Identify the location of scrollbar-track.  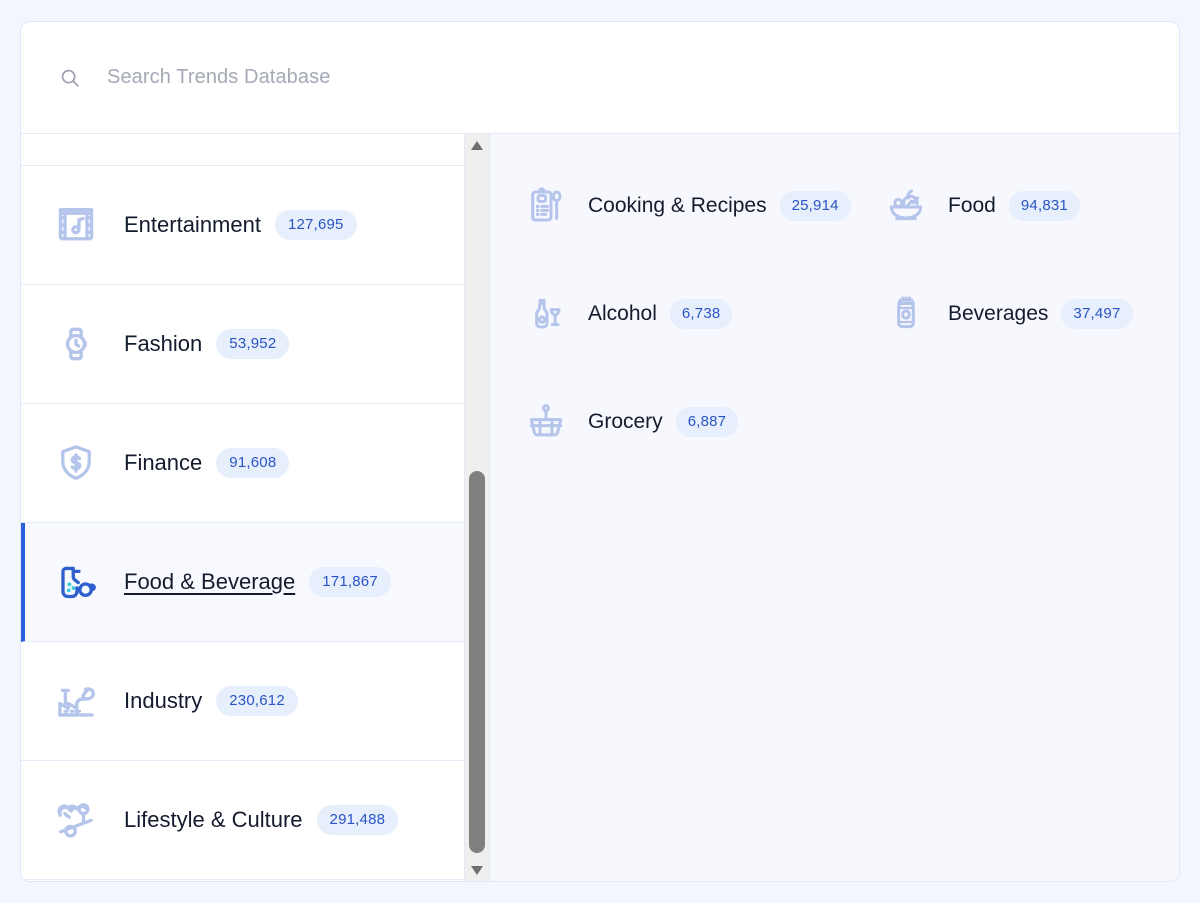
(477, 507).